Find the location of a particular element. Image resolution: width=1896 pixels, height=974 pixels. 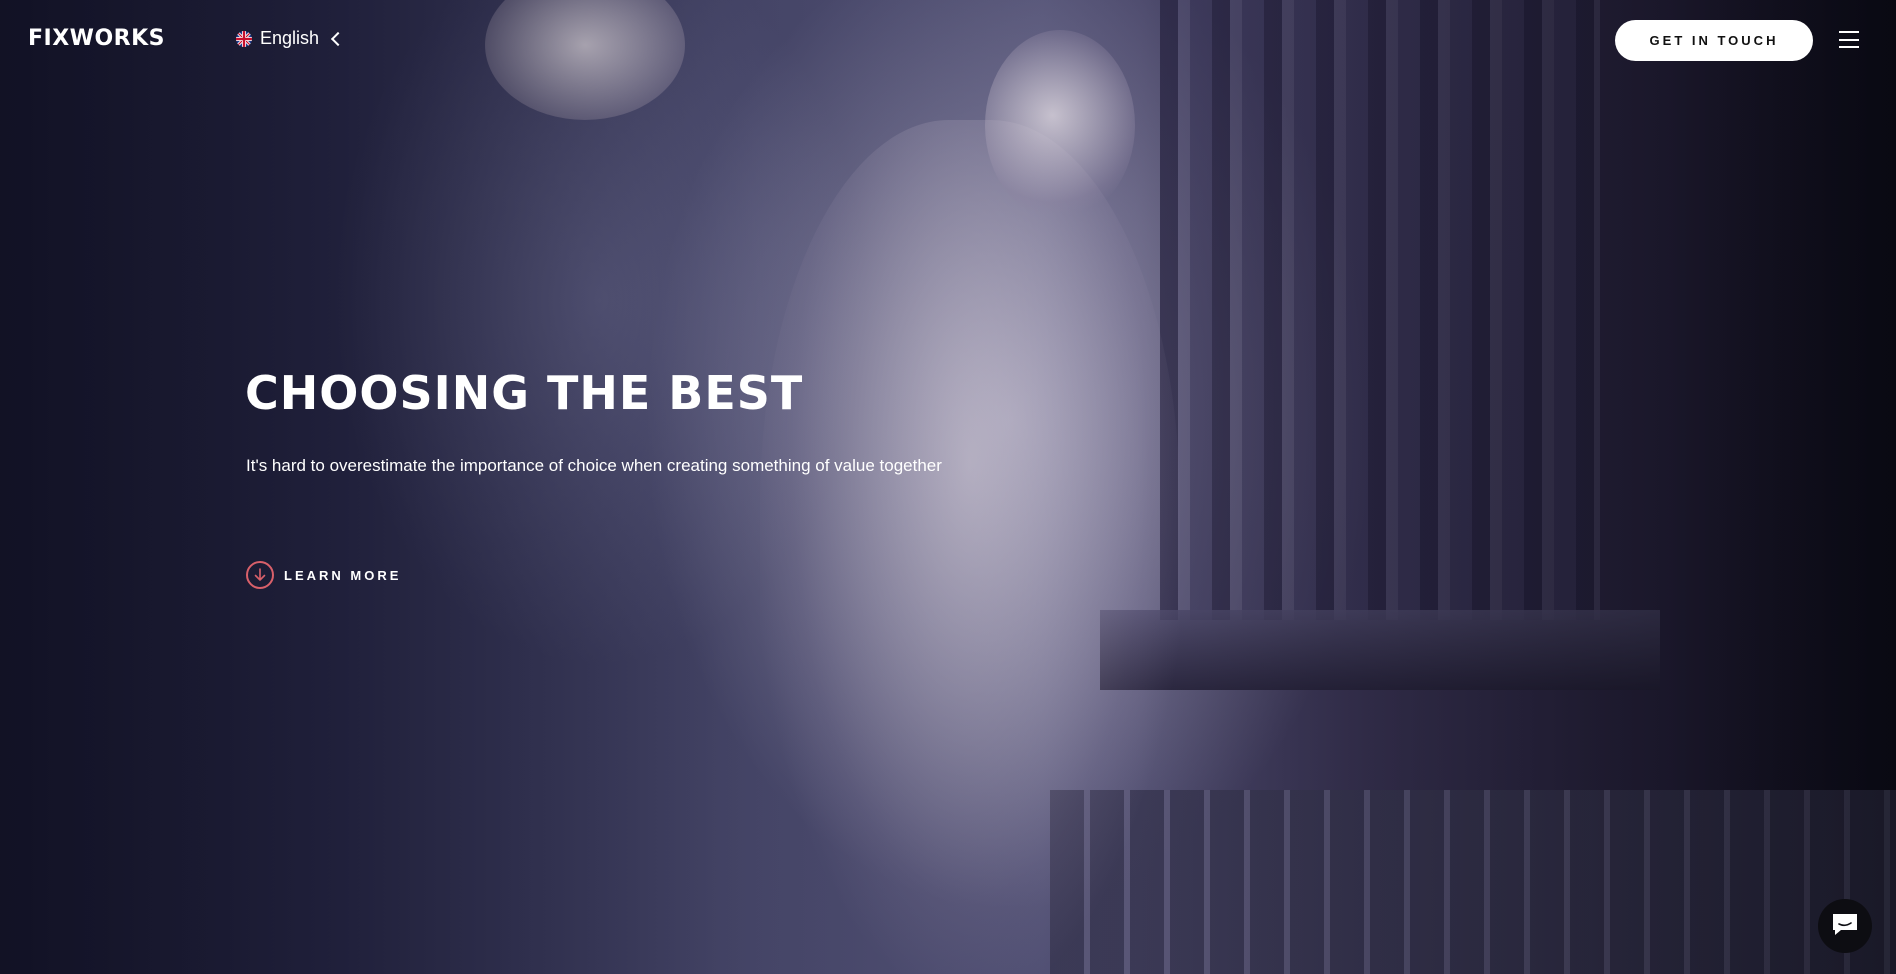

statue-head is located at coordinates (1060, 125).